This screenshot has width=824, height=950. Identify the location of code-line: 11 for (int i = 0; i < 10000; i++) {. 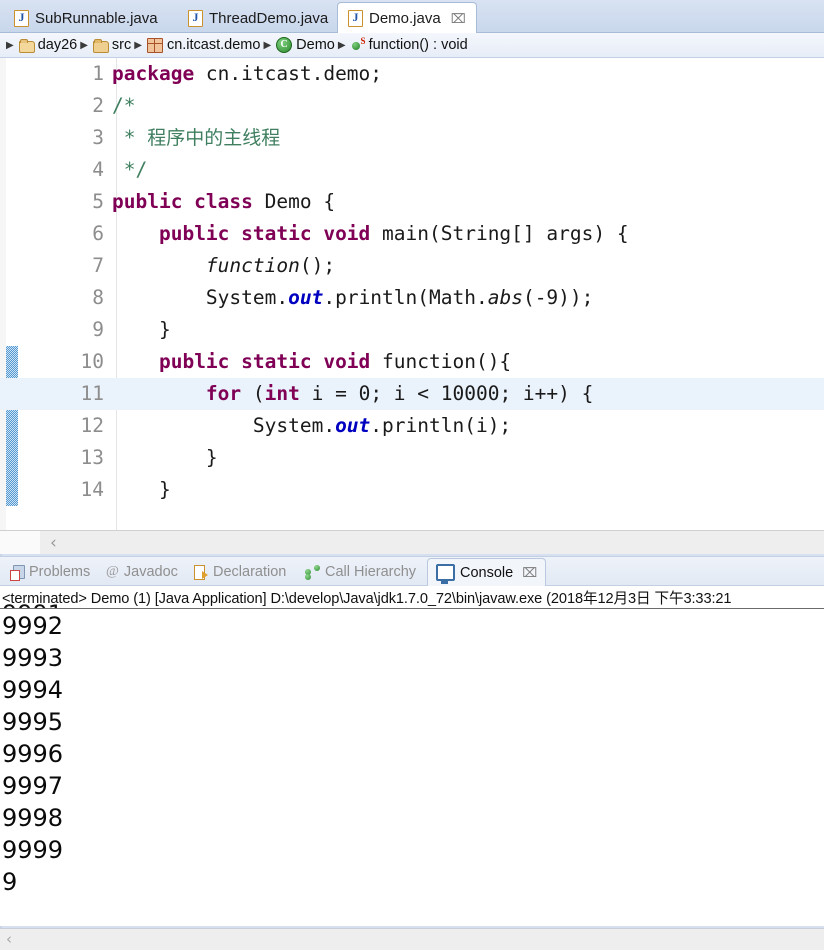
(412, 394).